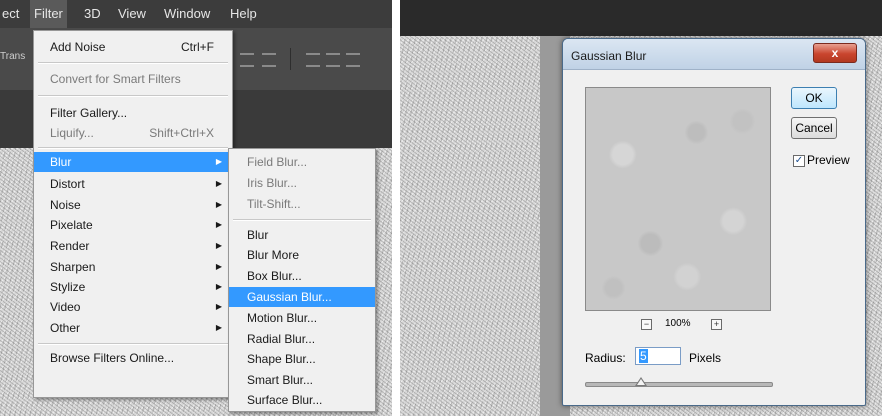  What do you see at coordinates (814, 98) in the screenshot?
I see `ok-button: OK` at bounding box center [814, 98].